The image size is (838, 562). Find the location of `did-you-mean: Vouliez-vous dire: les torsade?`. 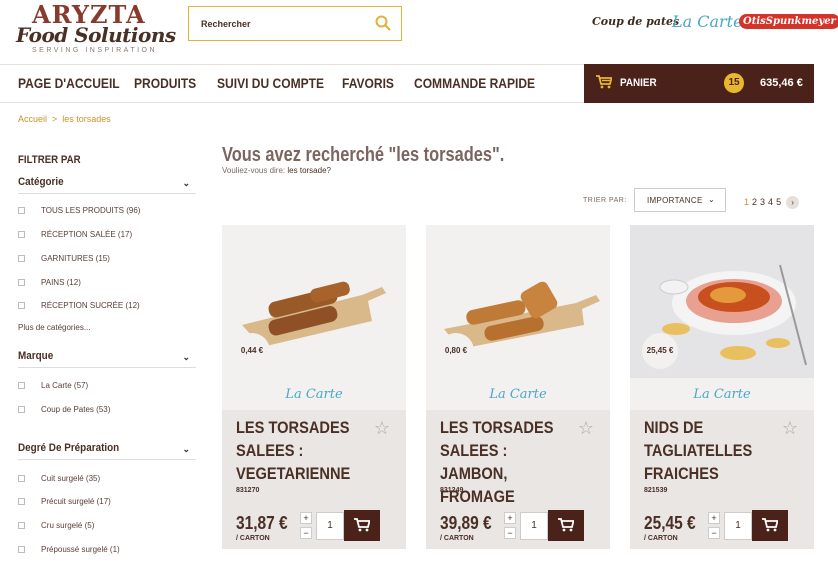

did-you-mean: Vouliez-vous dire: les torsade? is located at coordinates (276, 170).